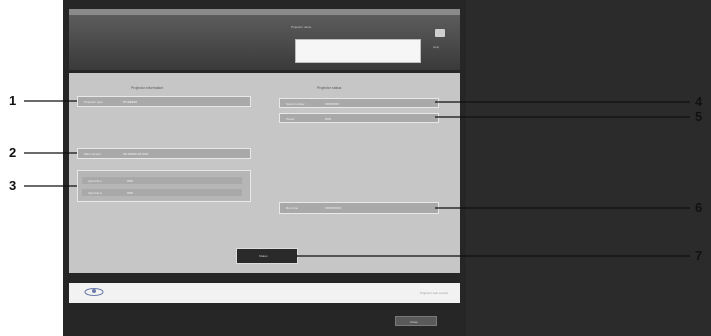  I want to click on projector-type-label: Projector type, so click(93, 102).